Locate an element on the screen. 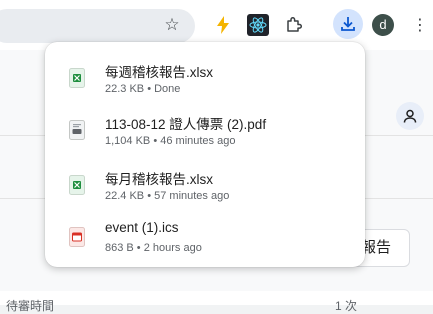 This screenshot has height=314, width=433. pdf-file-icon is located at coordinates (77, 130).